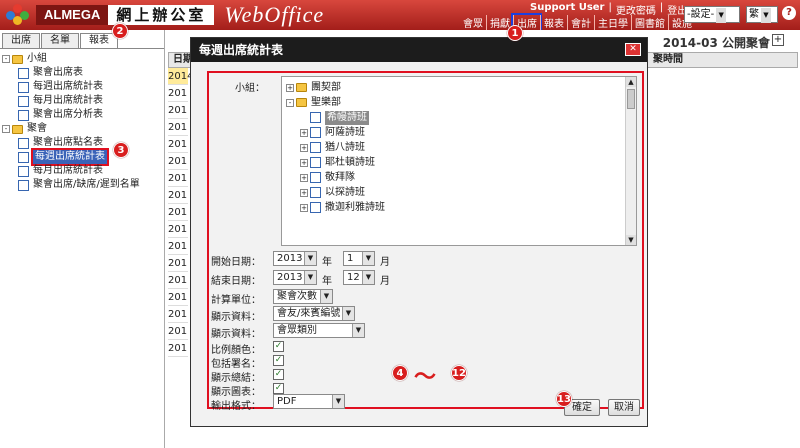 Image resolution: width=800 pixels, height=448 pixels. I want to click on tree-item: 每週出席統計表, so click(82, 87).